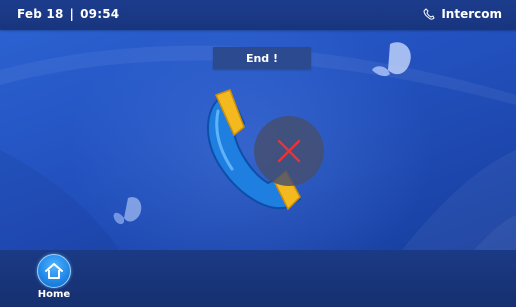 This screenshot has height=307, width=516. I want to click on app-title-text: Intercom, so click(471, 14).